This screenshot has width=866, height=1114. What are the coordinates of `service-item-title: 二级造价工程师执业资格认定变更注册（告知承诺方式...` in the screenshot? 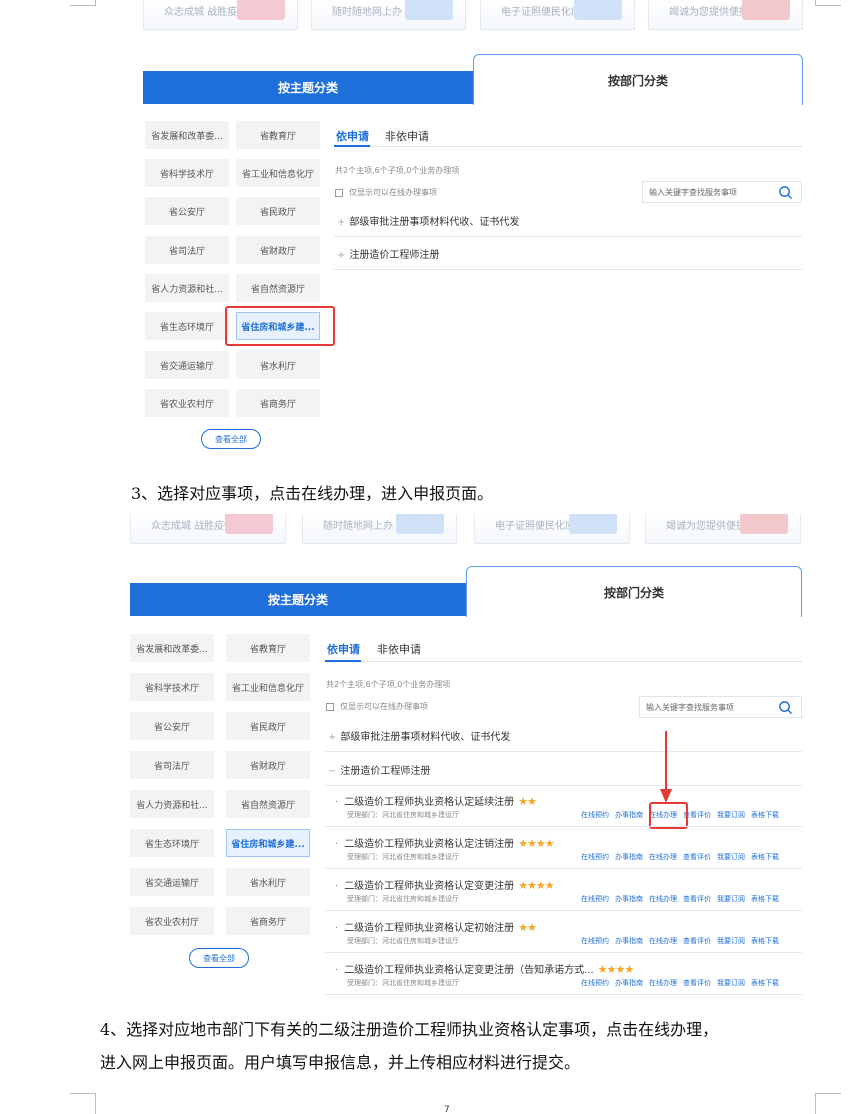 It's located at (469, 970).